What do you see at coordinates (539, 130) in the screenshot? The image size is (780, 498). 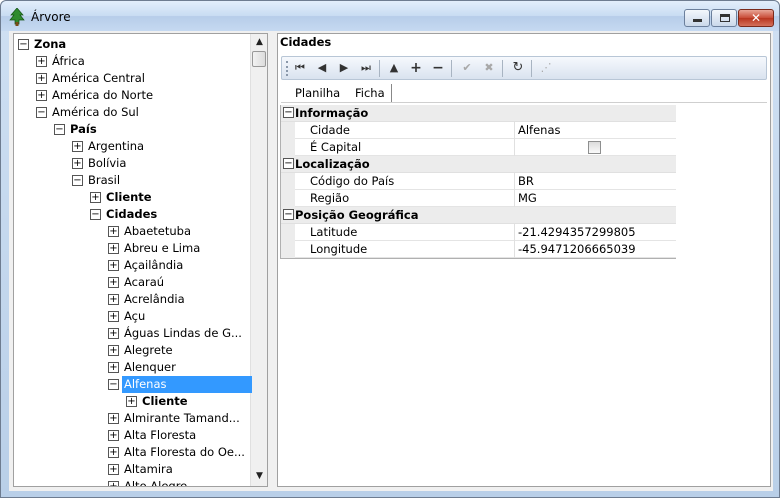 I see `property-value: Alfenas` at bounding box center [539, 130].